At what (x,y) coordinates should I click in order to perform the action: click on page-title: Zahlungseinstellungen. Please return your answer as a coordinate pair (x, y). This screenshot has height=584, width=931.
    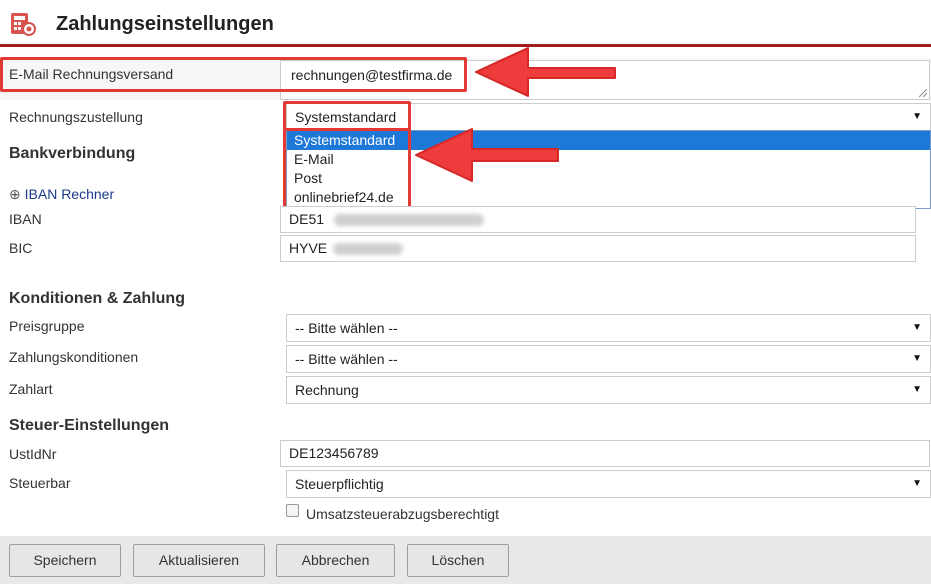
    Looking at the image, I should click on (165, 24).